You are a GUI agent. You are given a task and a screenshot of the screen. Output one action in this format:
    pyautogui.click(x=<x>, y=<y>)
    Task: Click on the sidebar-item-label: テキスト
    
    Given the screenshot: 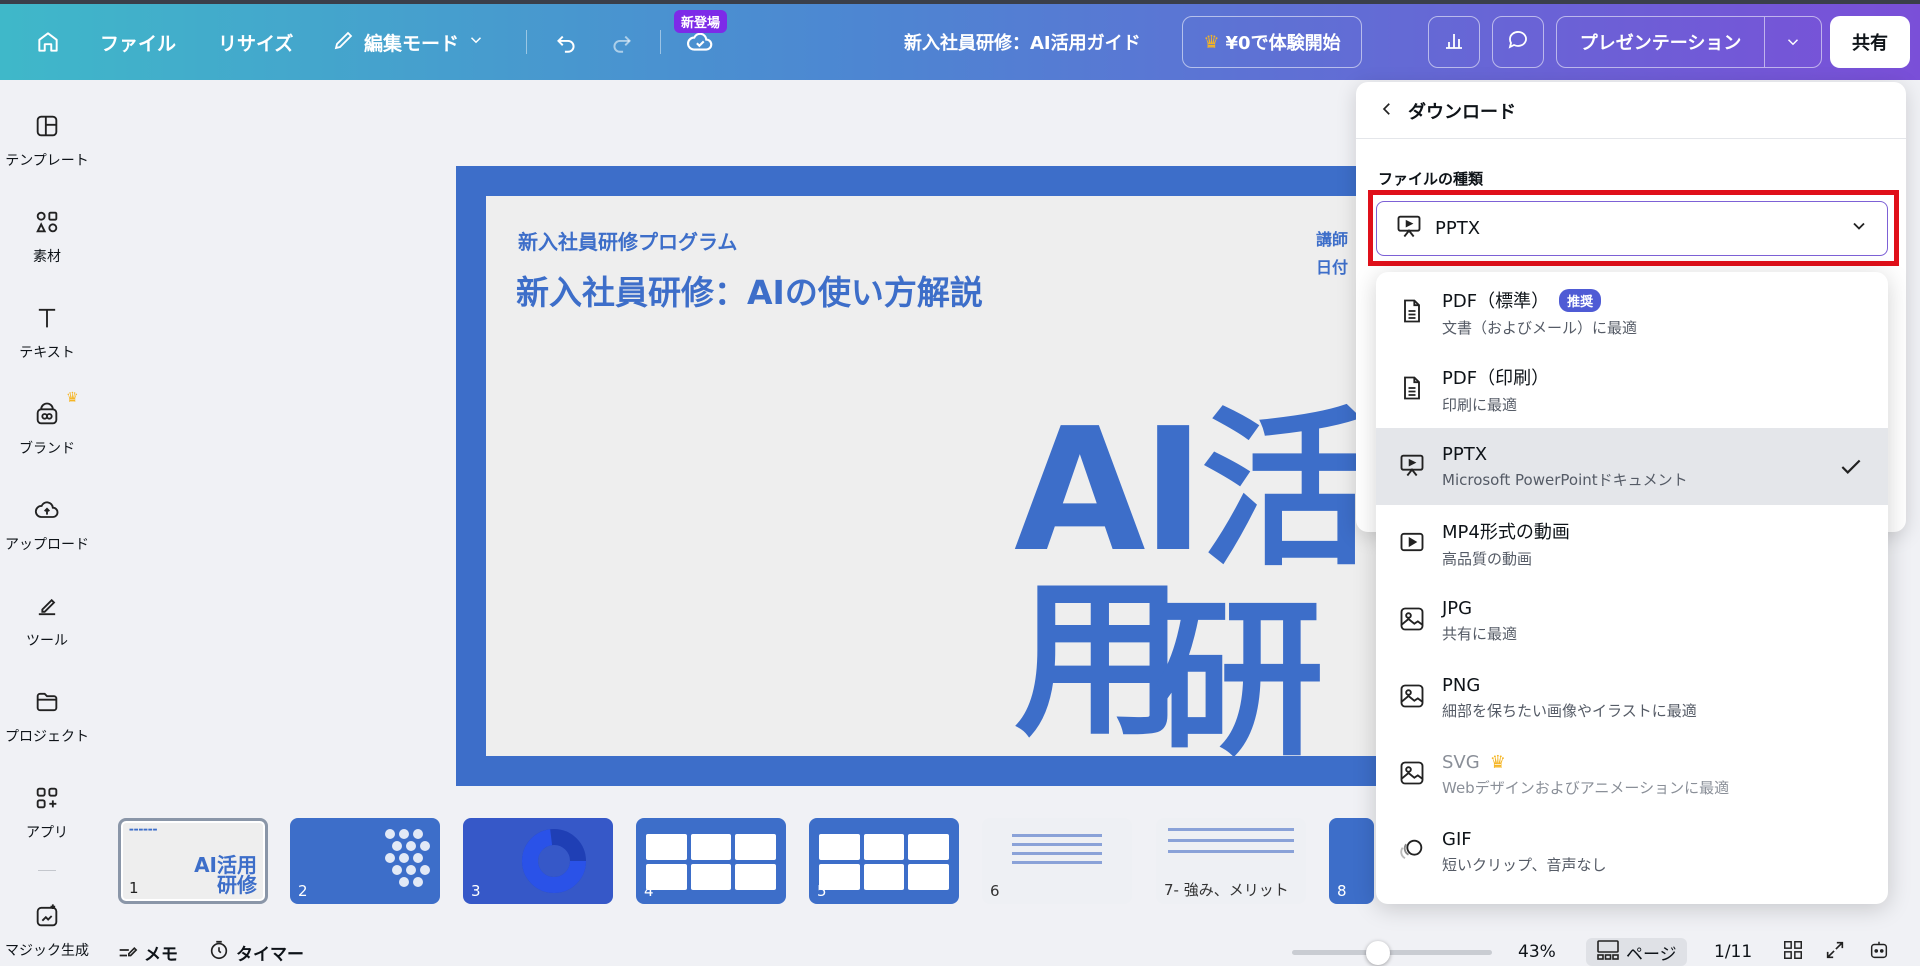 What is the action you would take?
    pyautogui.click(x=47, y=353)
    